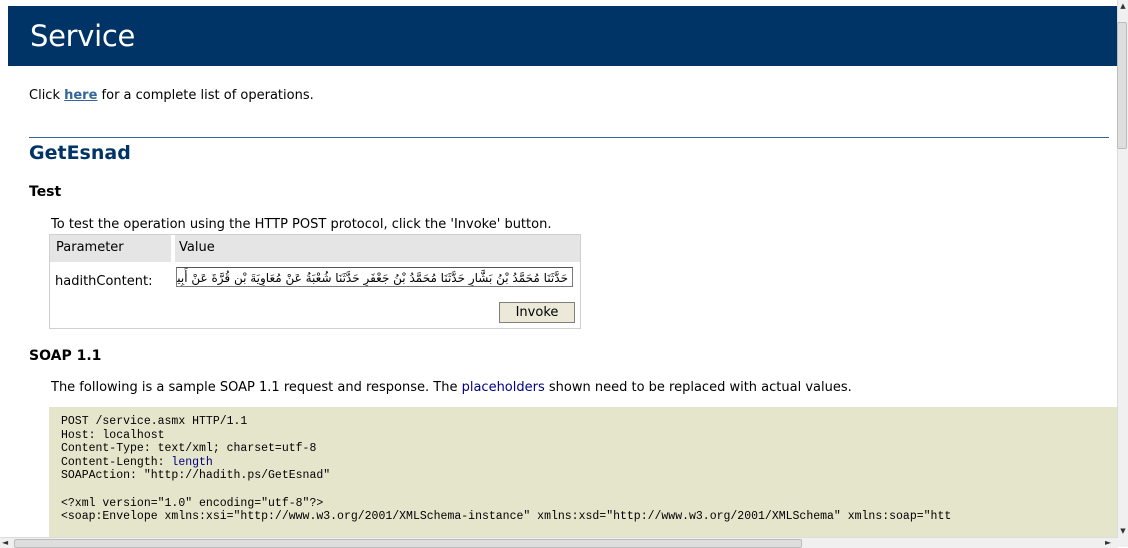 This screenshot has height=548, width=1128. I want to click on parameter-table-header: Parameter Value, so click(315, 248).